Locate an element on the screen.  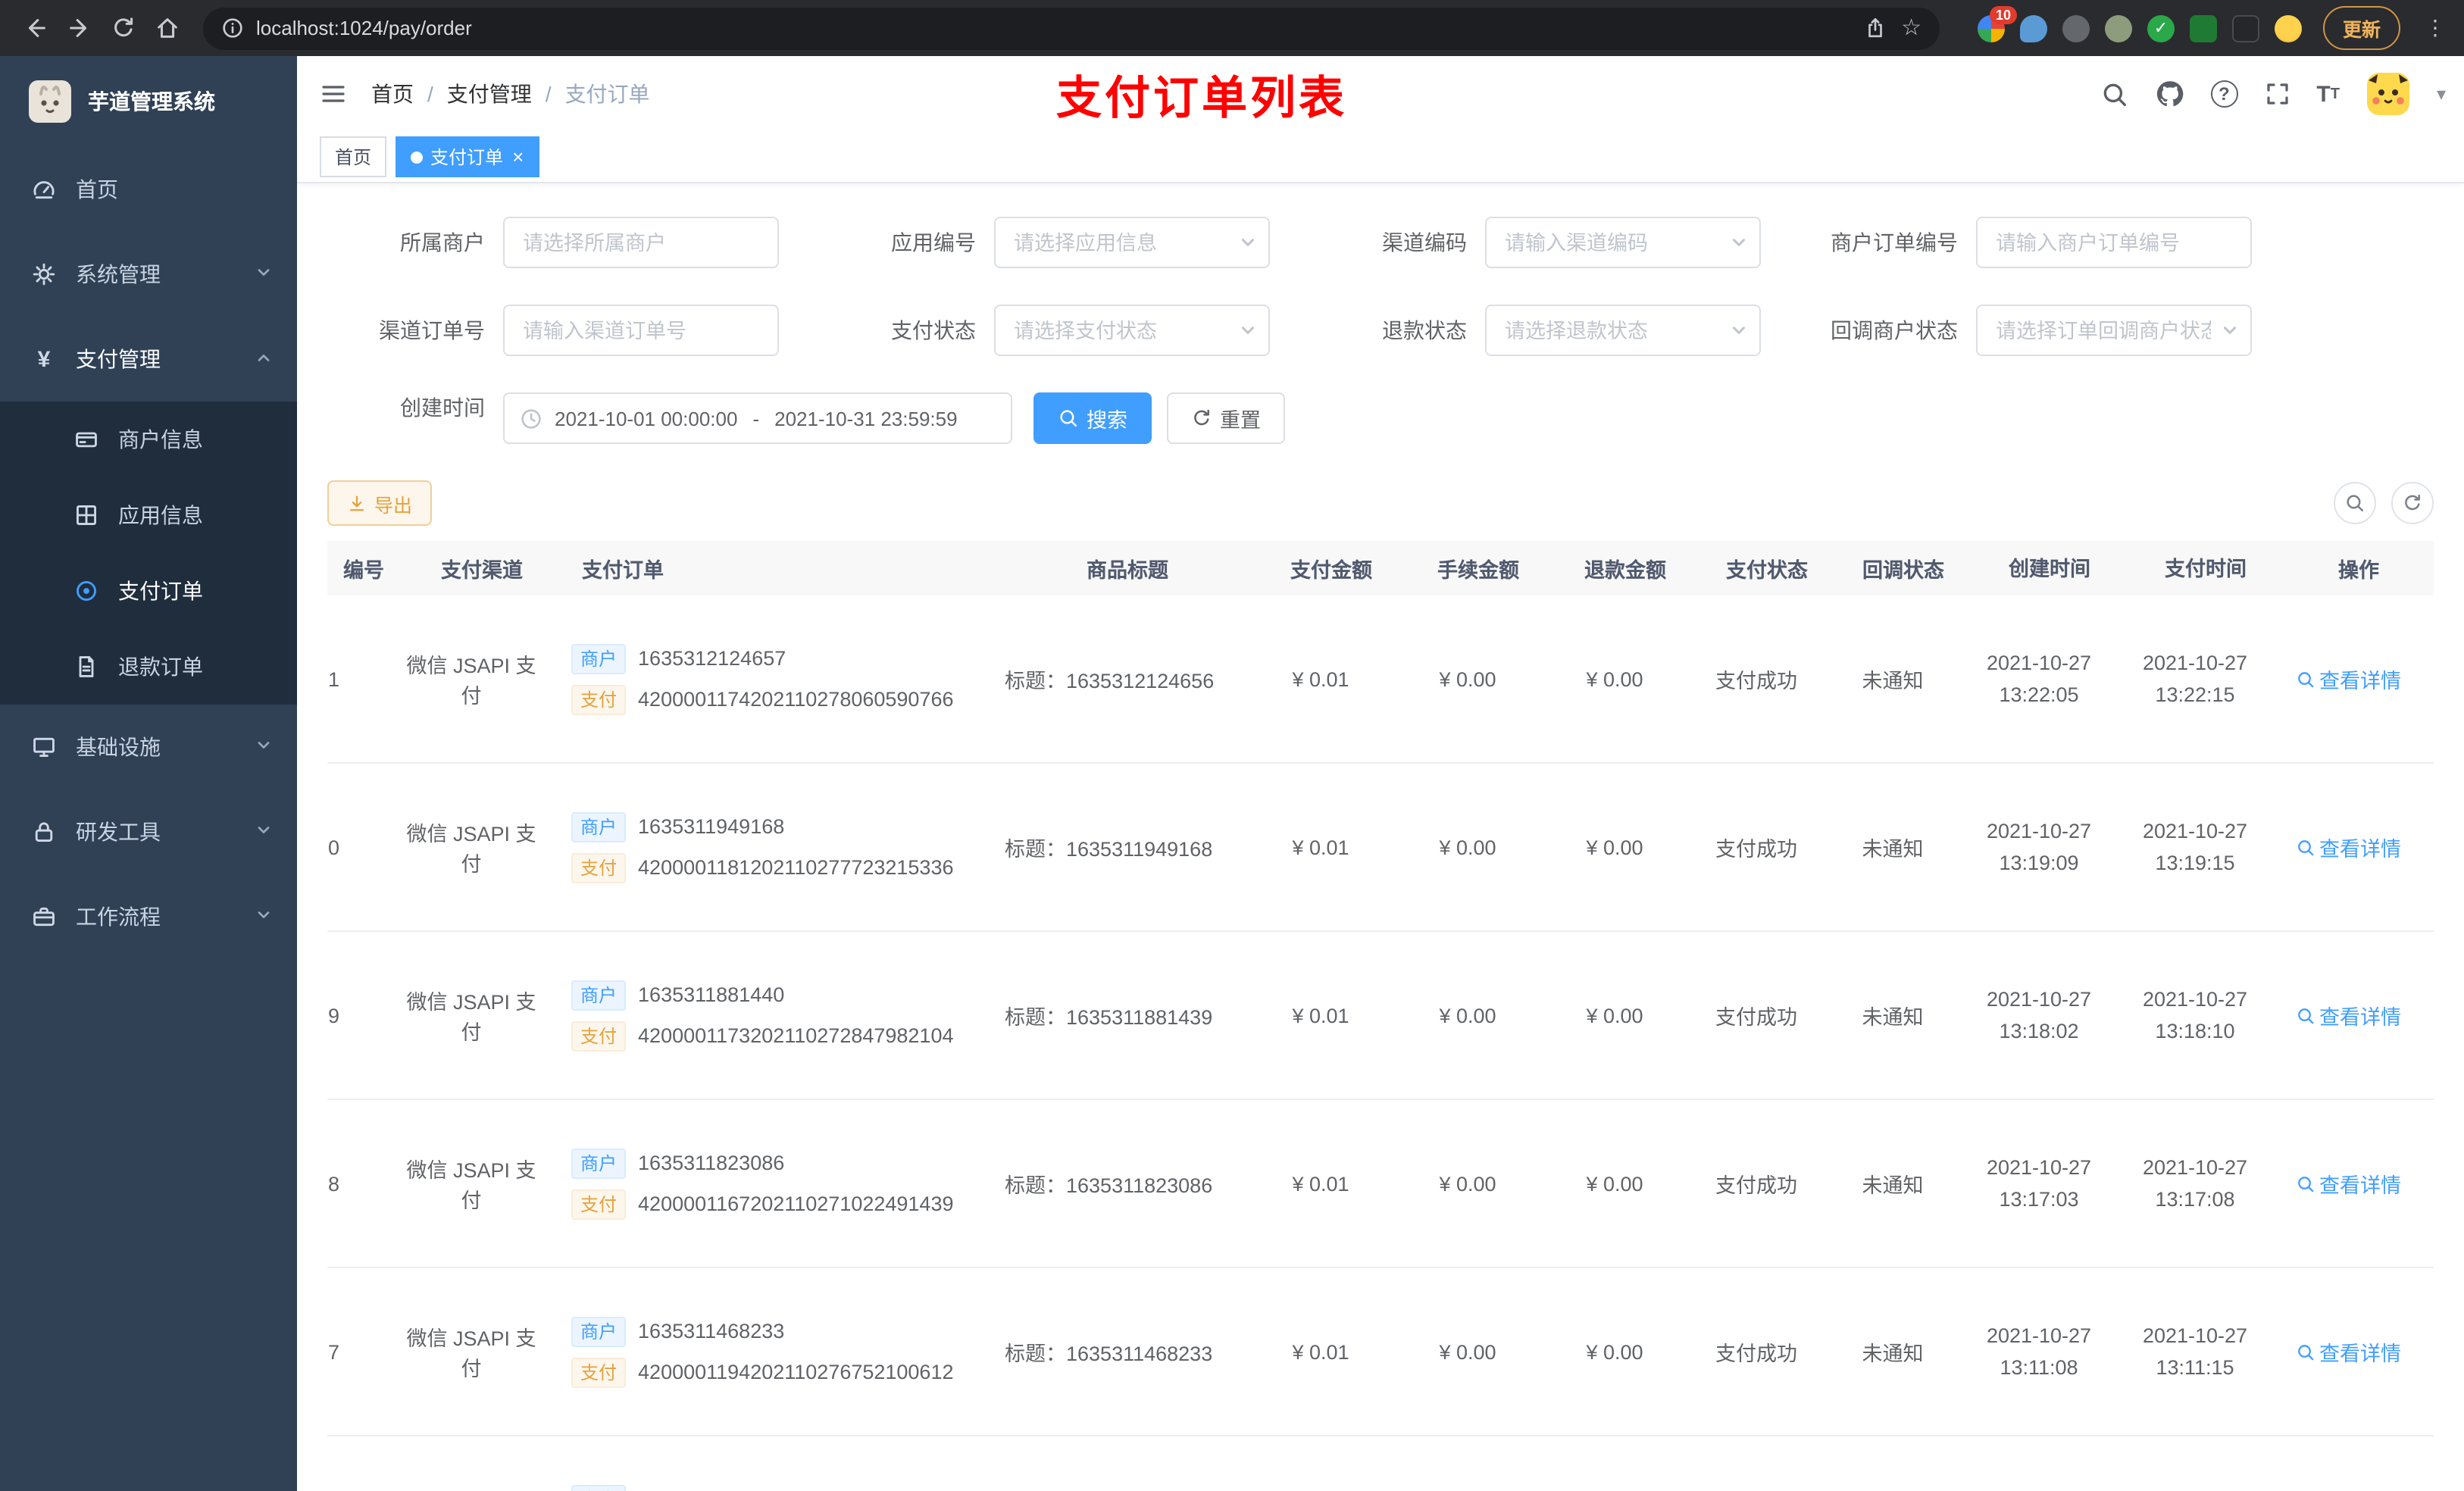
github-icon is located at coordinates (2169, 94).